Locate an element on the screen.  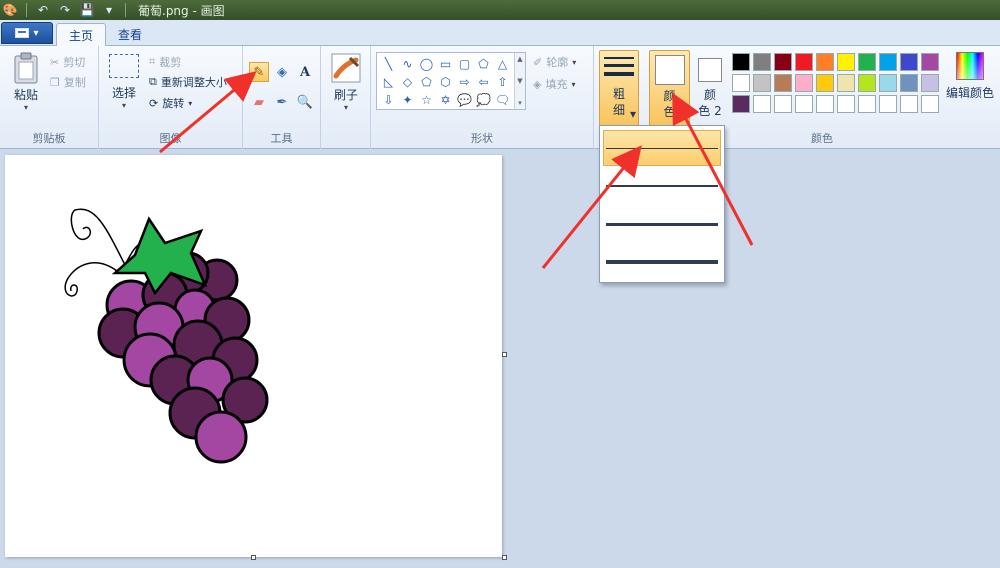
shape-14: ⇩ is located at coordinates (388, 100).